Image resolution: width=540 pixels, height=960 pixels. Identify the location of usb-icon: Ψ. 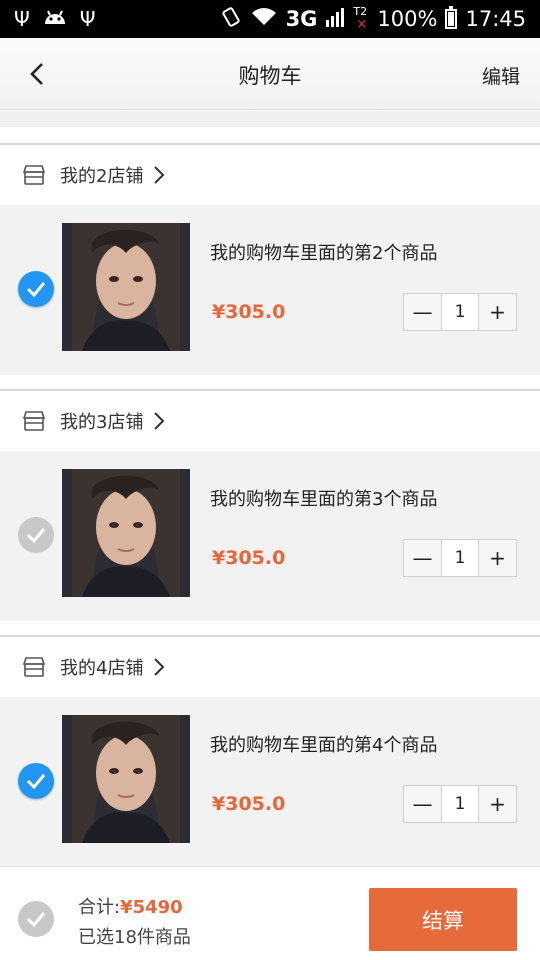
(22, 19).